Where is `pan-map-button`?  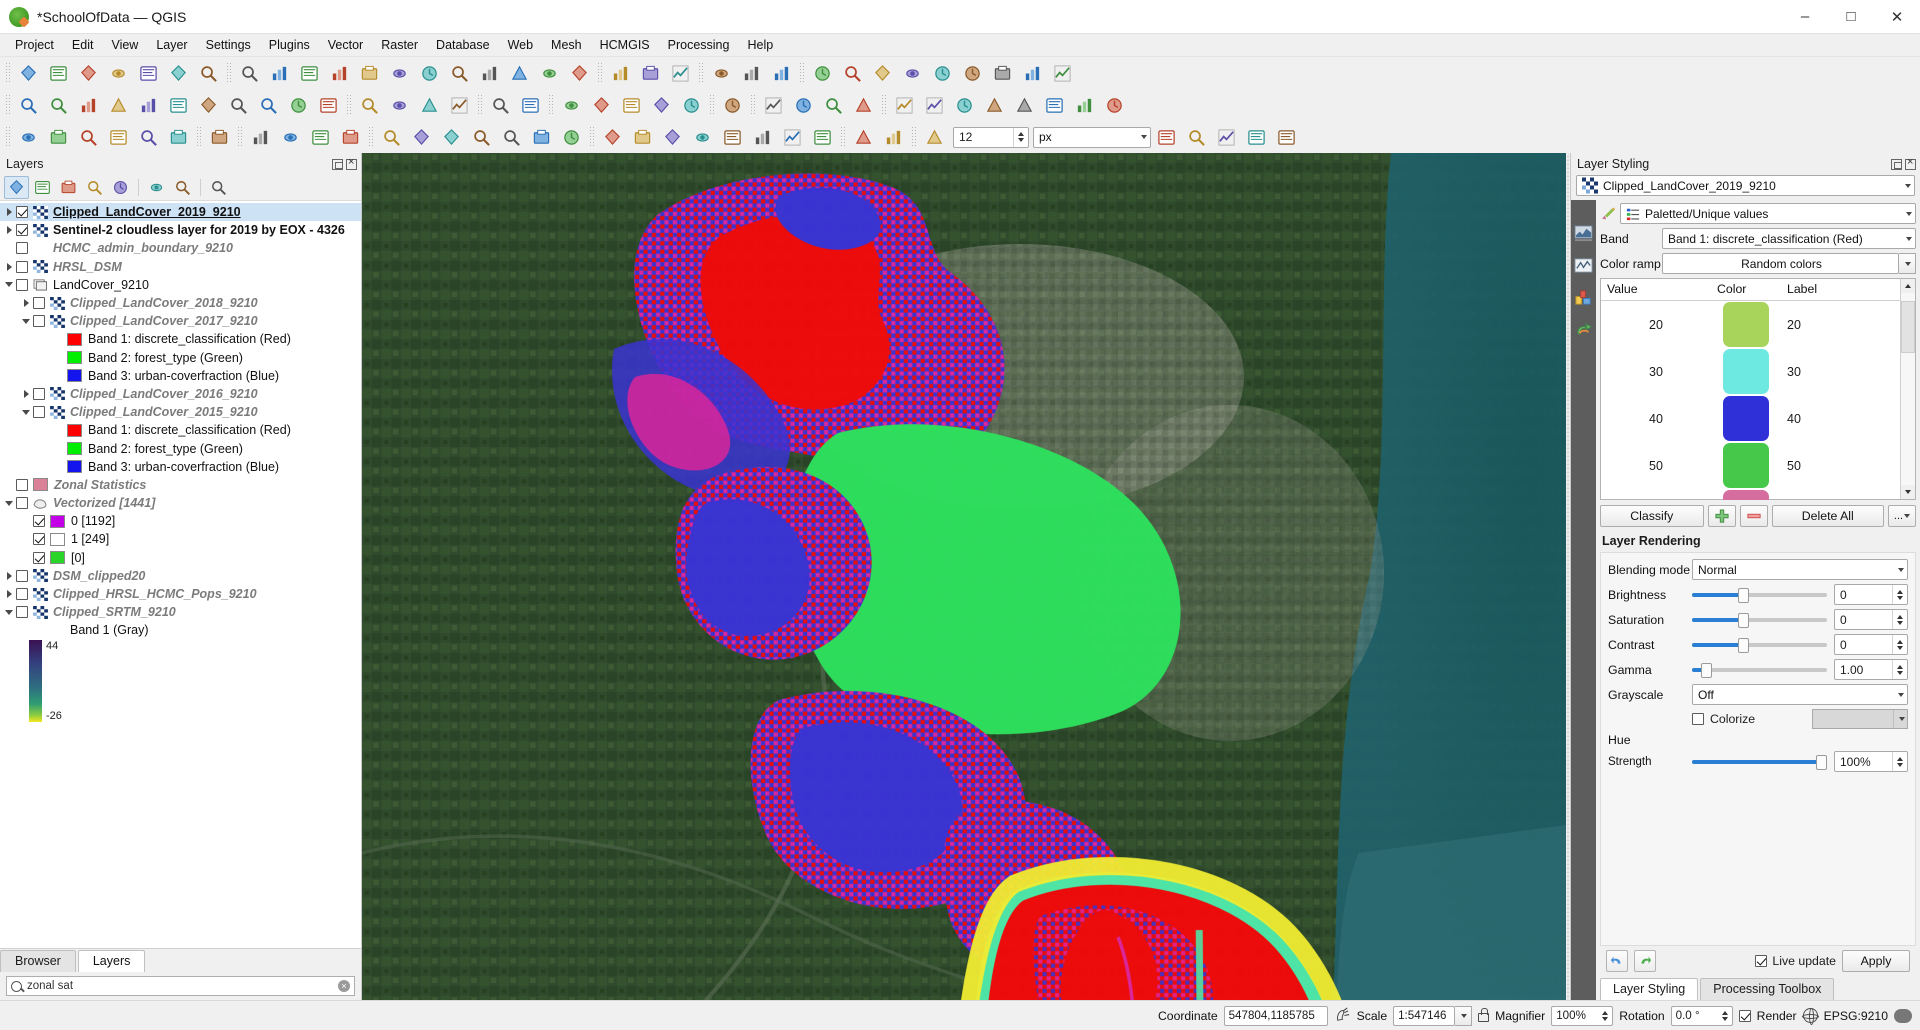
pan-map-button is located at coordinates (249, 73).